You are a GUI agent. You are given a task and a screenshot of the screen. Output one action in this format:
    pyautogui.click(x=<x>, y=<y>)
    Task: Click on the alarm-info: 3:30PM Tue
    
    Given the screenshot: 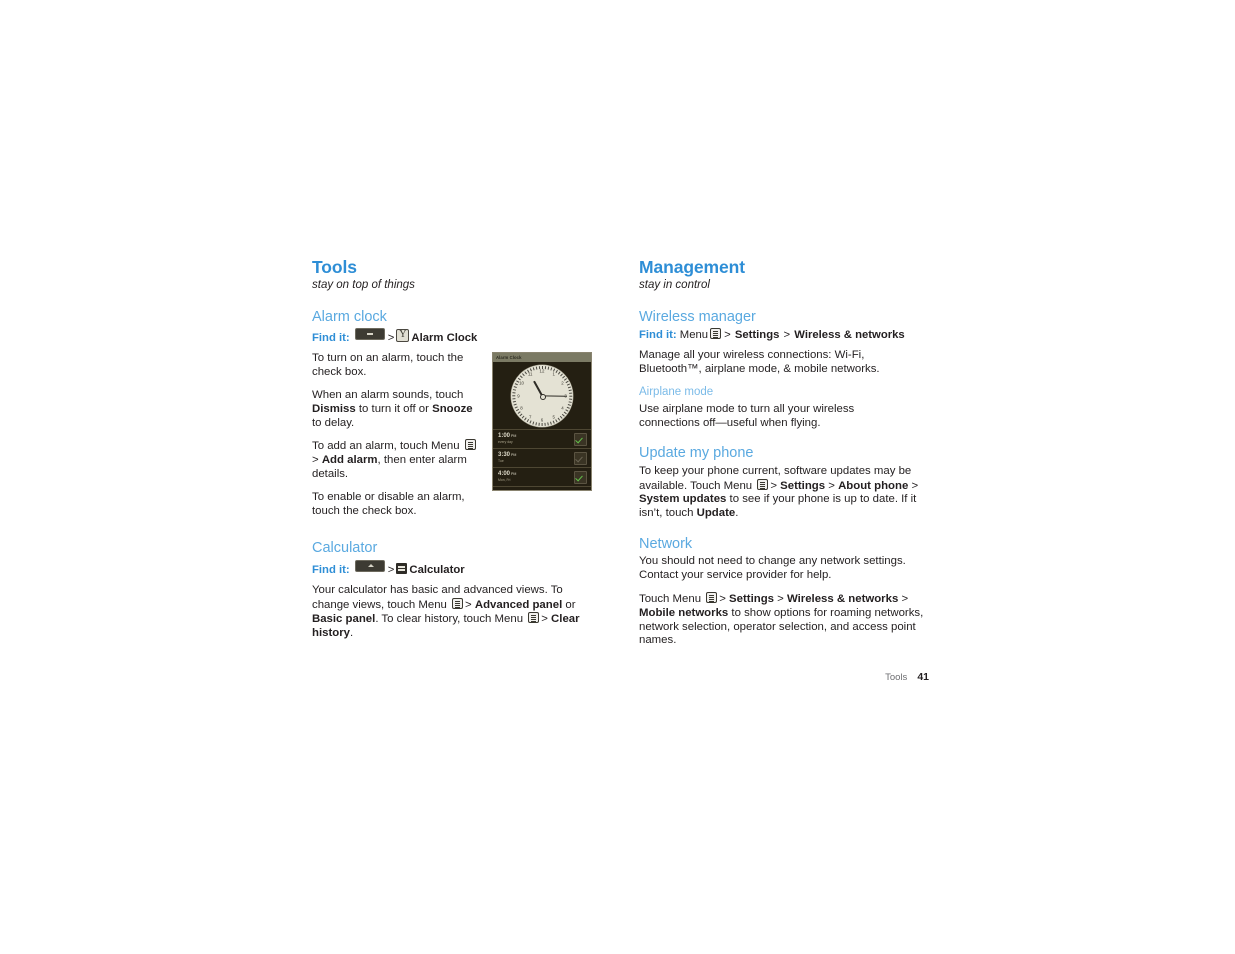 What is the action you would take?
    pyautogui.click(x=536, y=458)
    